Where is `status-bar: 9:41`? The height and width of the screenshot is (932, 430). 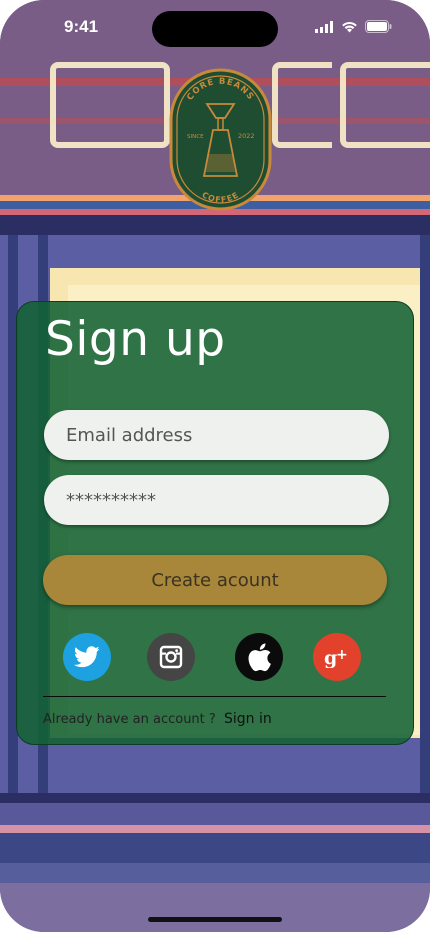 status-bar: 9:41 is located at coordinates (215, 28).